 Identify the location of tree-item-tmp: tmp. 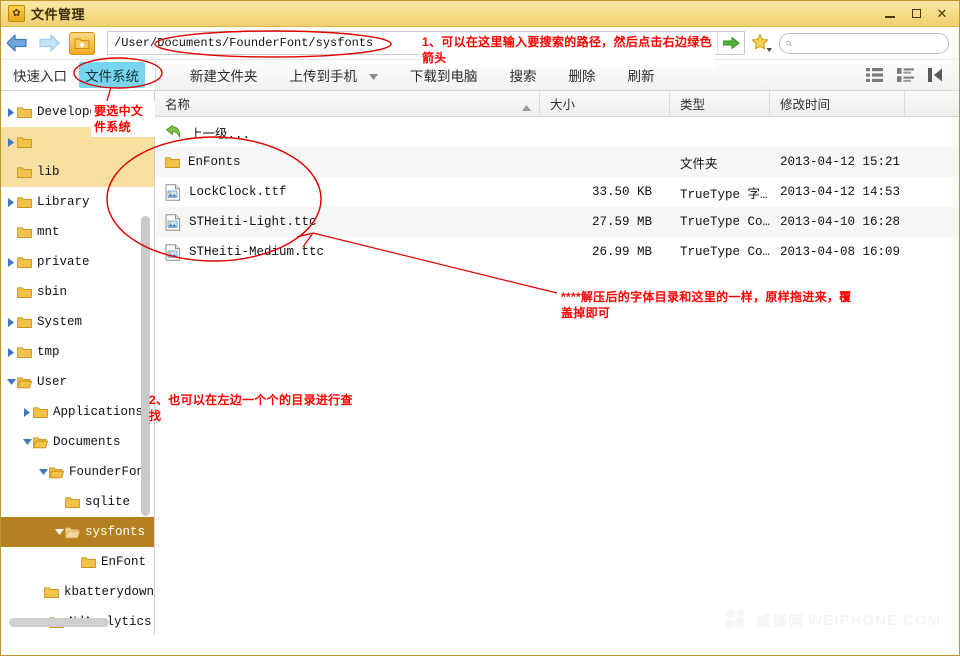
(77, 352).